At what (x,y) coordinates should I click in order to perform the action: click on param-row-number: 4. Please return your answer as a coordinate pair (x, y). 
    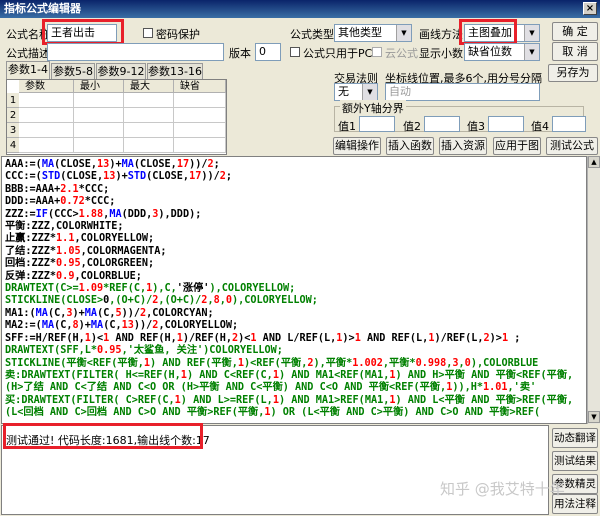
    Looking at the image, I should click on (13, 145).